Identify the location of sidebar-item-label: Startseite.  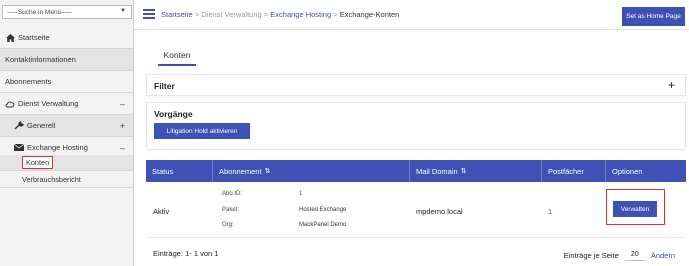
(34, 37).